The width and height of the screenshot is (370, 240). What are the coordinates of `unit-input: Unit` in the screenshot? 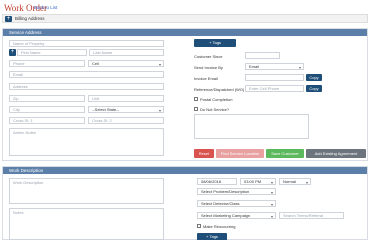 It's located at (126, 98).